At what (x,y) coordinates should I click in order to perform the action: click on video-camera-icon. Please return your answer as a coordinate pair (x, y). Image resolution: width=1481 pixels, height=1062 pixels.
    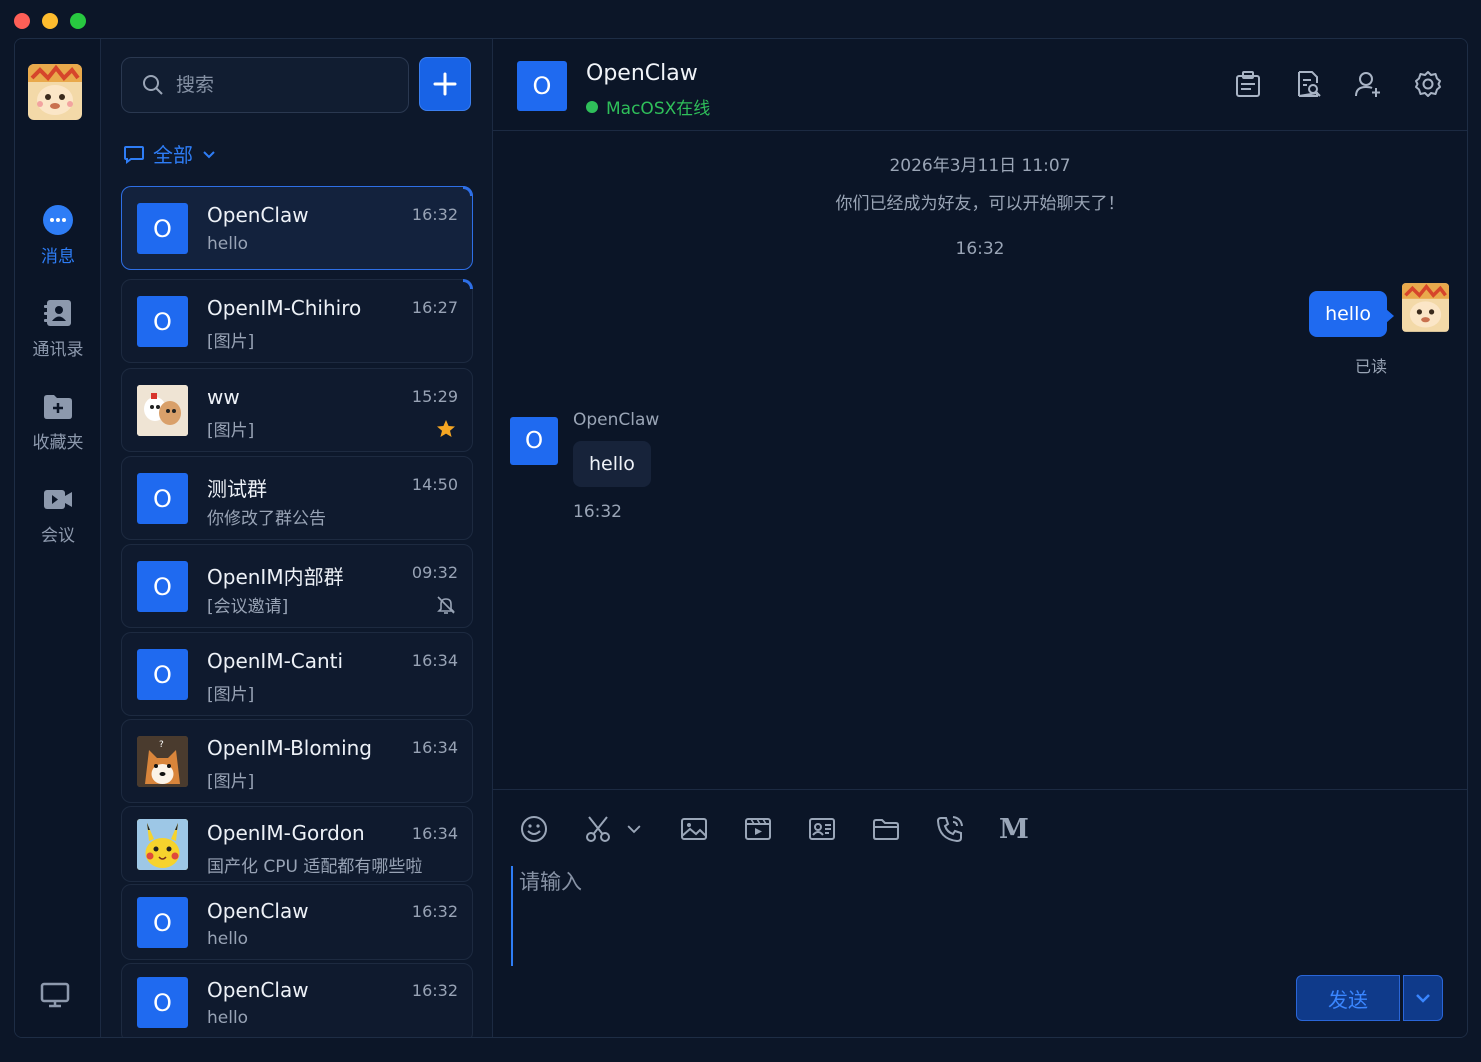
    Looking at the image, I should click on (58, 499).